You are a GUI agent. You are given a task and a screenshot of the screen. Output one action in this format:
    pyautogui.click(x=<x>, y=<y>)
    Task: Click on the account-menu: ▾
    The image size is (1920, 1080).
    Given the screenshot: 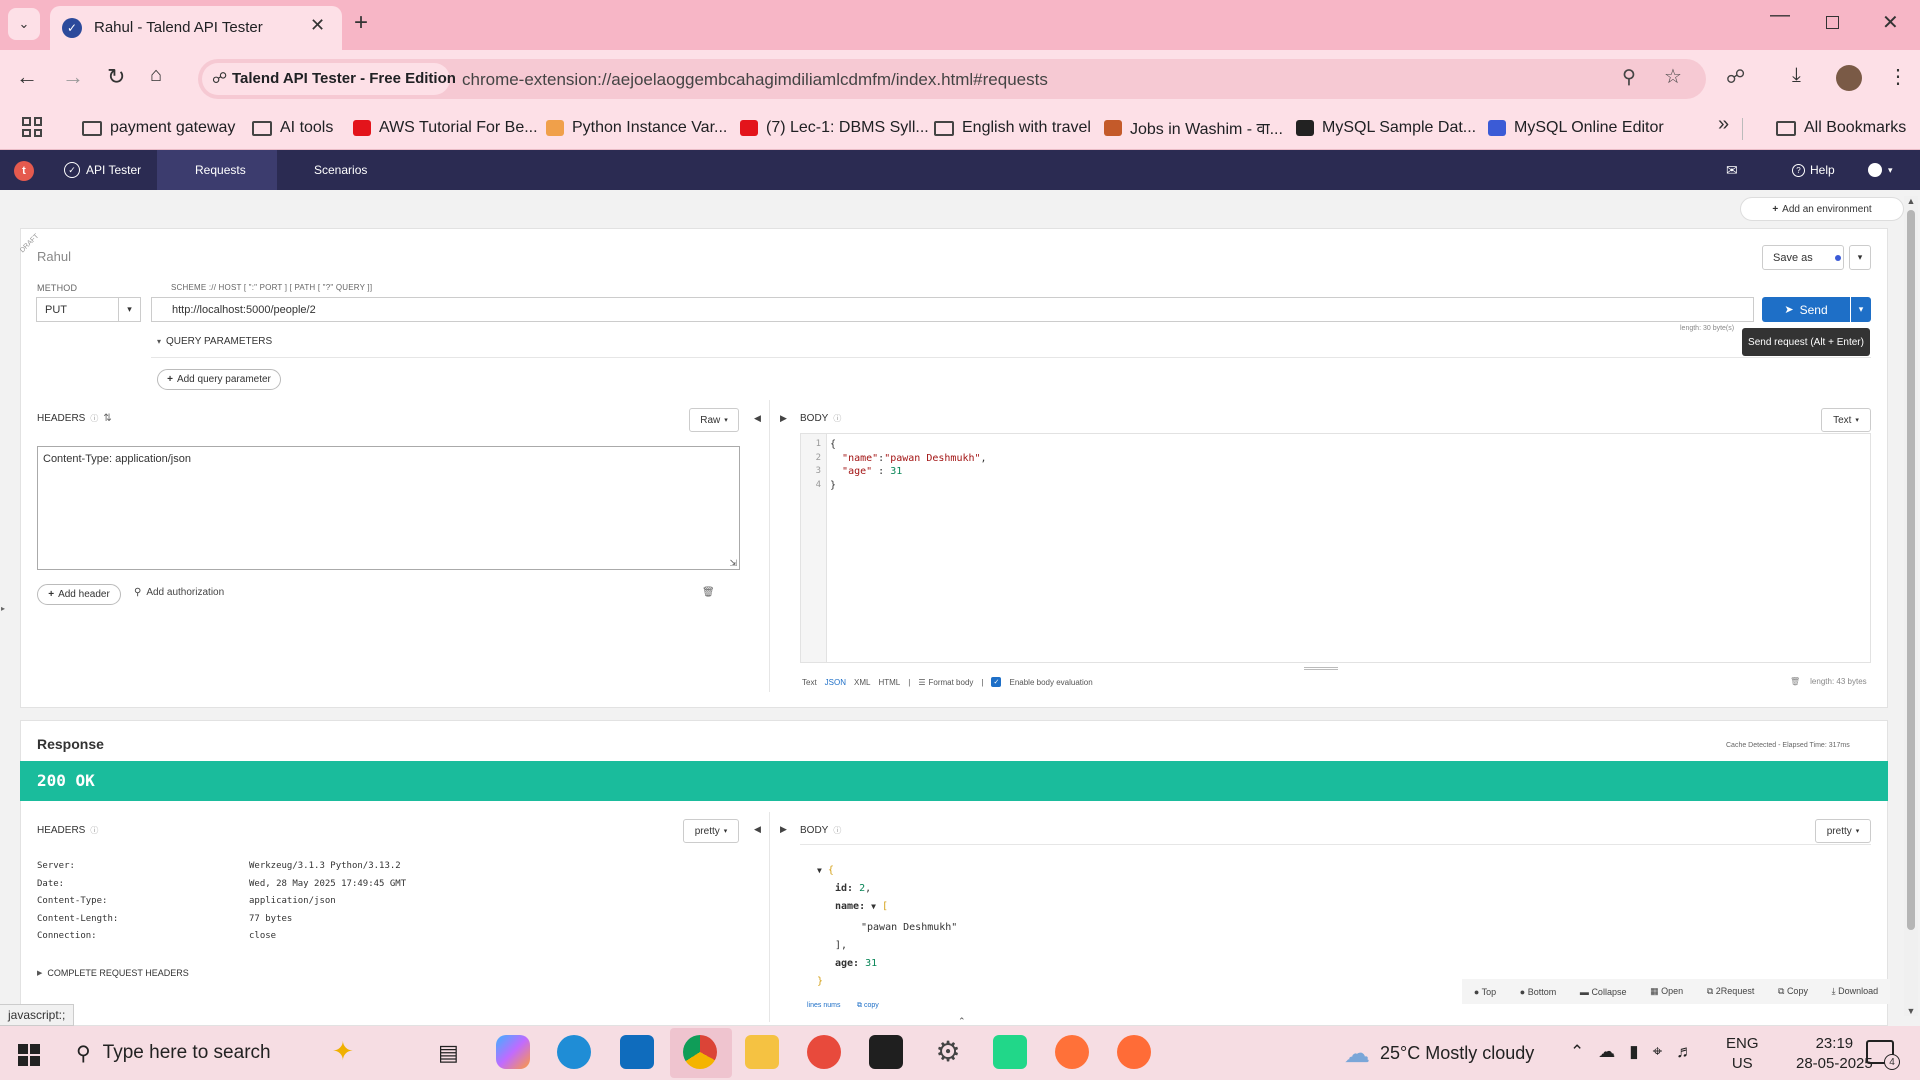 What is the action you would take?
    pyautogui.click(x=1880, y=170)
    